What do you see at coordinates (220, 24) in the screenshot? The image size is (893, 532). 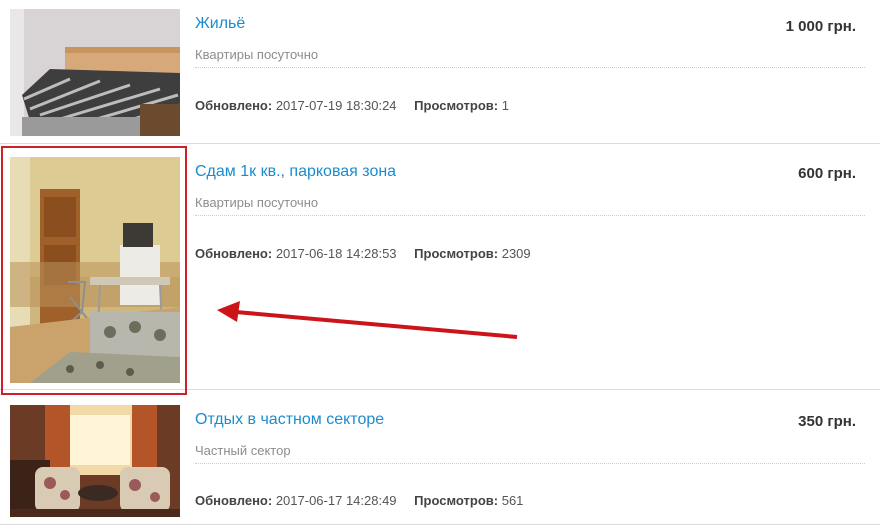 I see `listing-title-link: Жильё` at bounding box center [220, 24].